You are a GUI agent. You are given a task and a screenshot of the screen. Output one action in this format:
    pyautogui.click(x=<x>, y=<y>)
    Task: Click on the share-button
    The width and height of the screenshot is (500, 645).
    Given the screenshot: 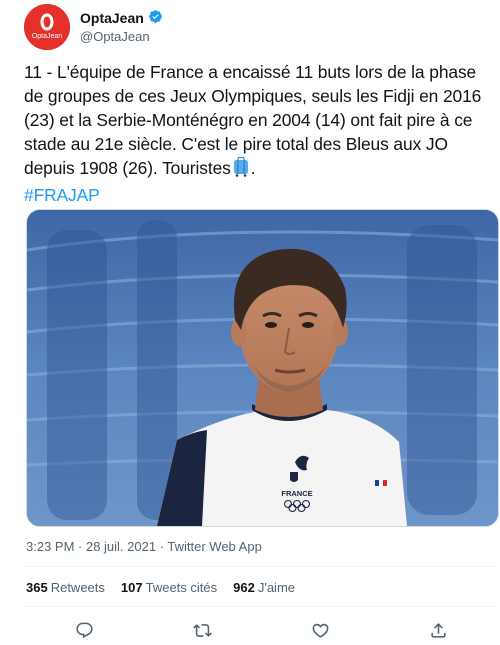 What is the action you would take?
    pyautogui.click(x=438, y=630)
    